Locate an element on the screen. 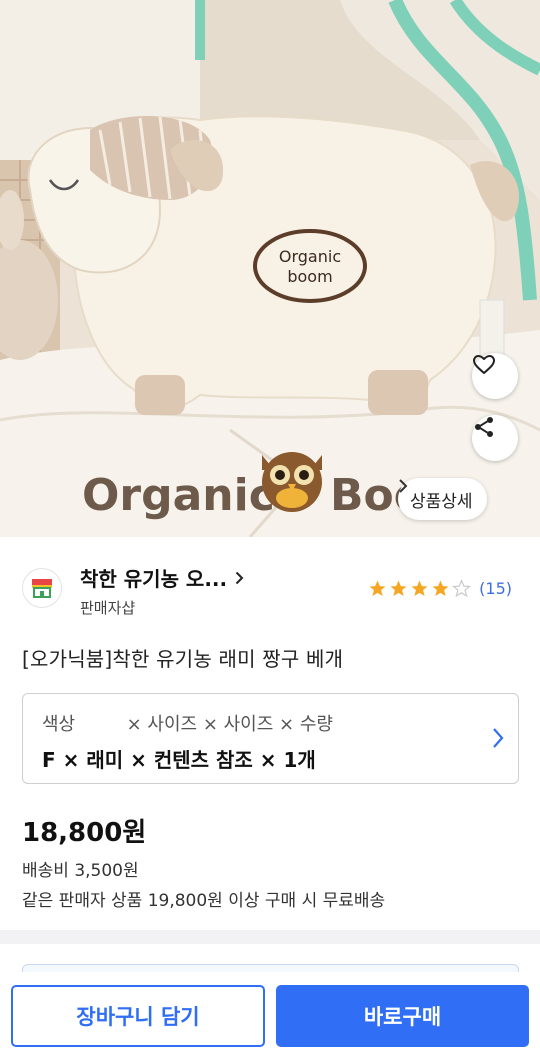  seller-avatar is located at coordinates (42, 588).